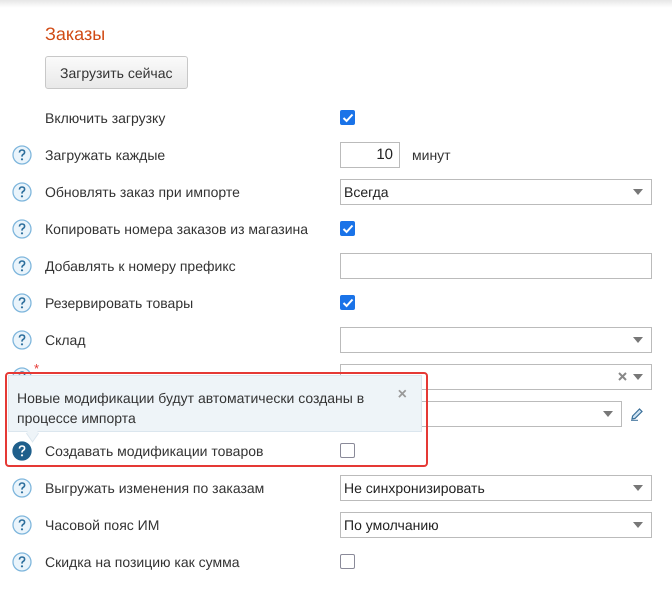 This screenshot has height=600, width=672. I want to click on field-label: Создавать модификации товаров, so click(154, 450).